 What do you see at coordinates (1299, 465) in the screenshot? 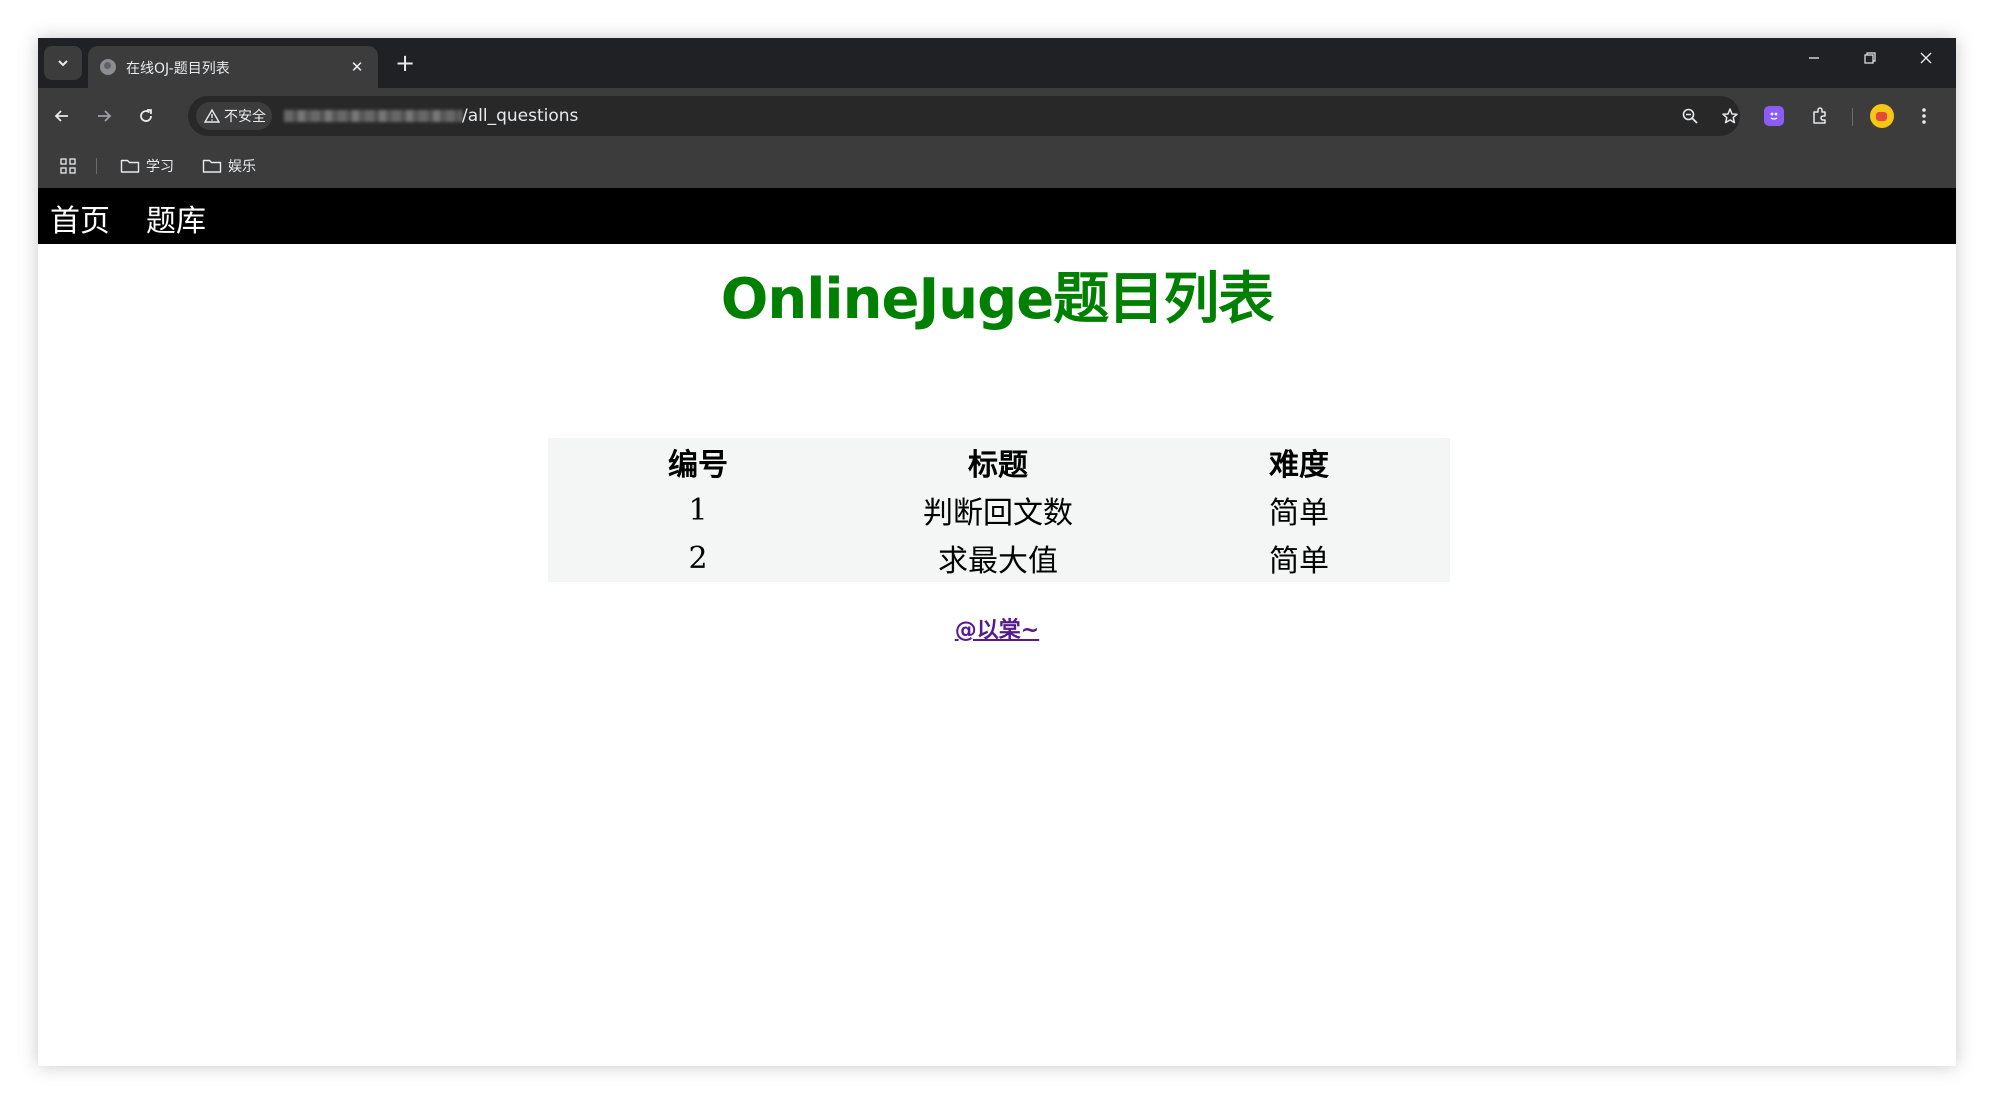
I see `column-header-difficulty: 难度` at bounding box center [1299, 465].